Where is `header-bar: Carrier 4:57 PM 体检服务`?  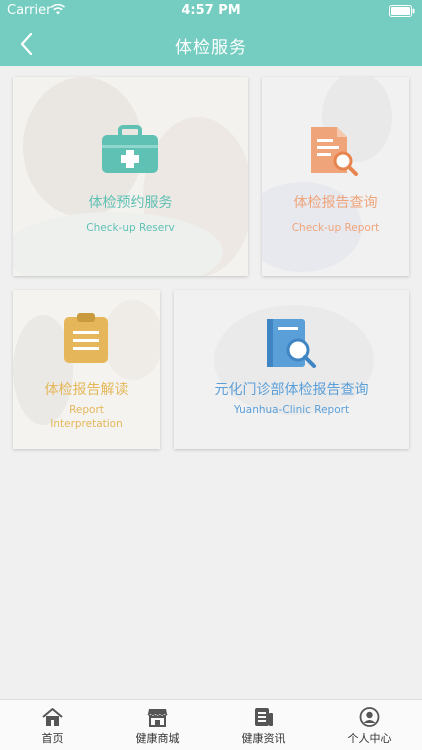
header-bar: Carrier 4:57 PM 体检服务 is located at coordinates (211, 33).